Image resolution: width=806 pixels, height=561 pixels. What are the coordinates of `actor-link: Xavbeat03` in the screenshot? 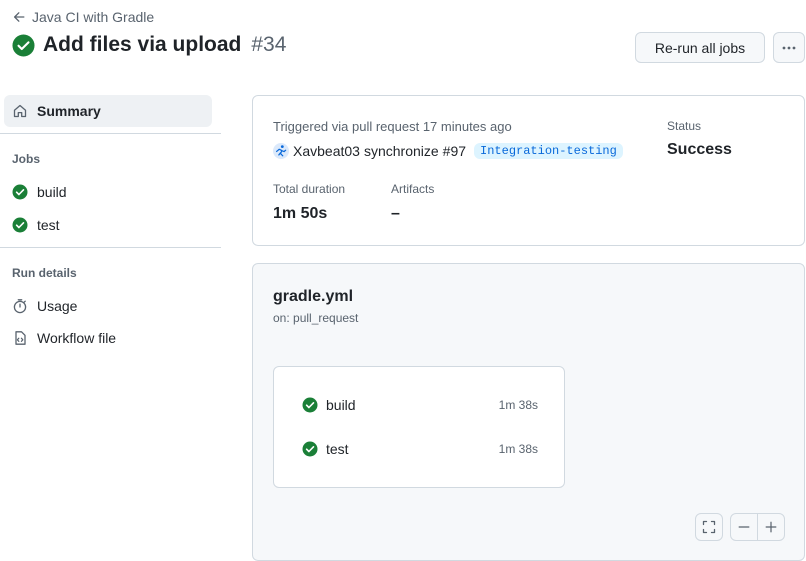 It's located at (326, 151).